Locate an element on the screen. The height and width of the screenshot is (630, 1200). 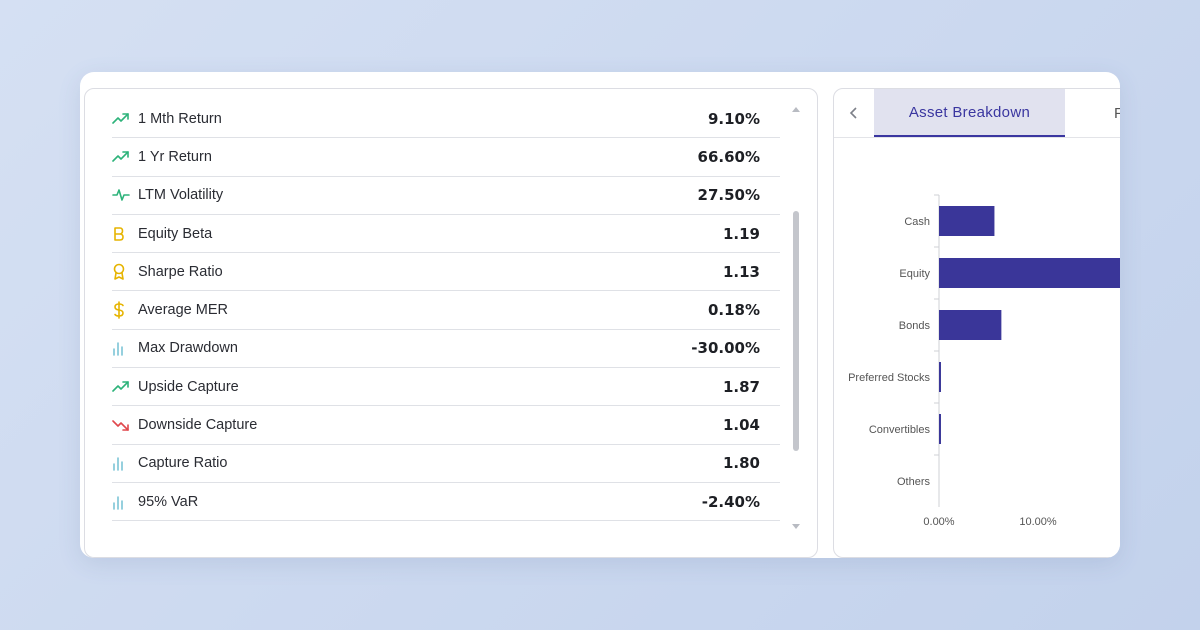
metric-value: -30.00% is located at coordinates (725, 348).